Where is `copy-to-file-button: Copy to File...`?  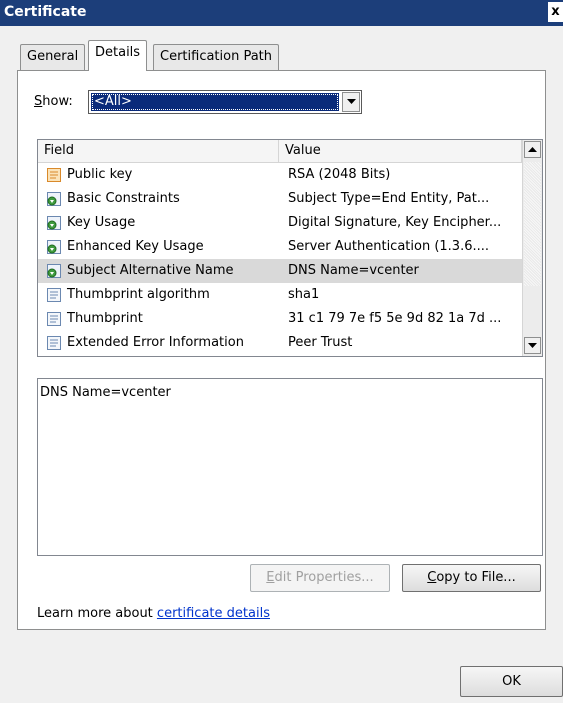
copy-to-file-button: Copy to File... is located at coordinates (471, 578).